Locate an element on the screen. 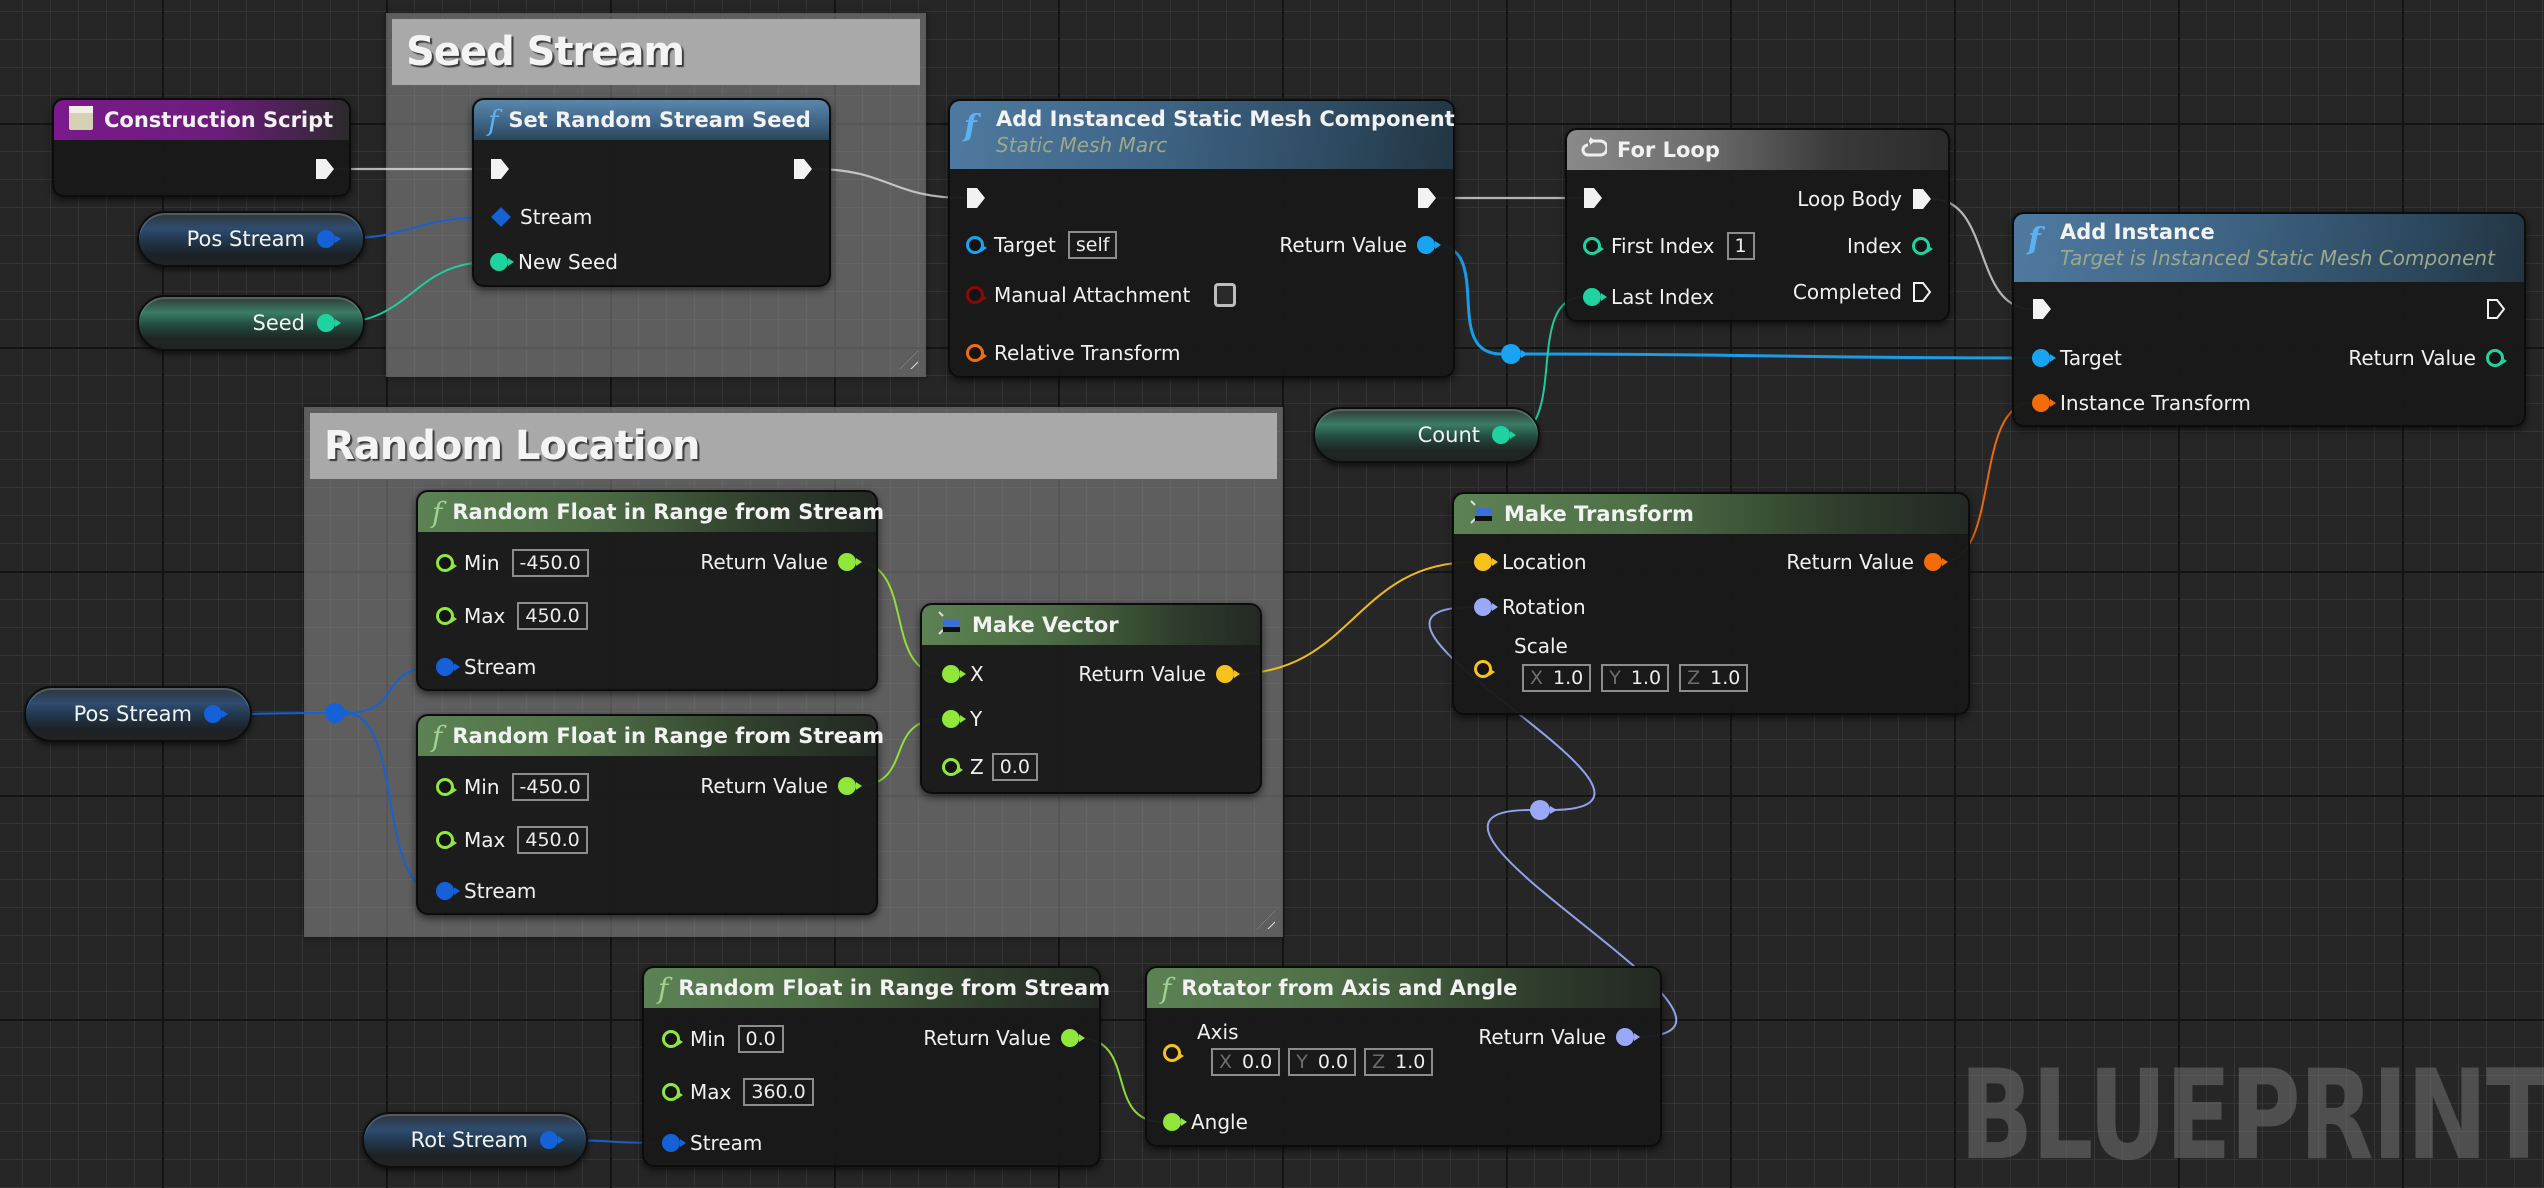  axis-x-field: X 0.0 is located at coordinates (1246, 1062).